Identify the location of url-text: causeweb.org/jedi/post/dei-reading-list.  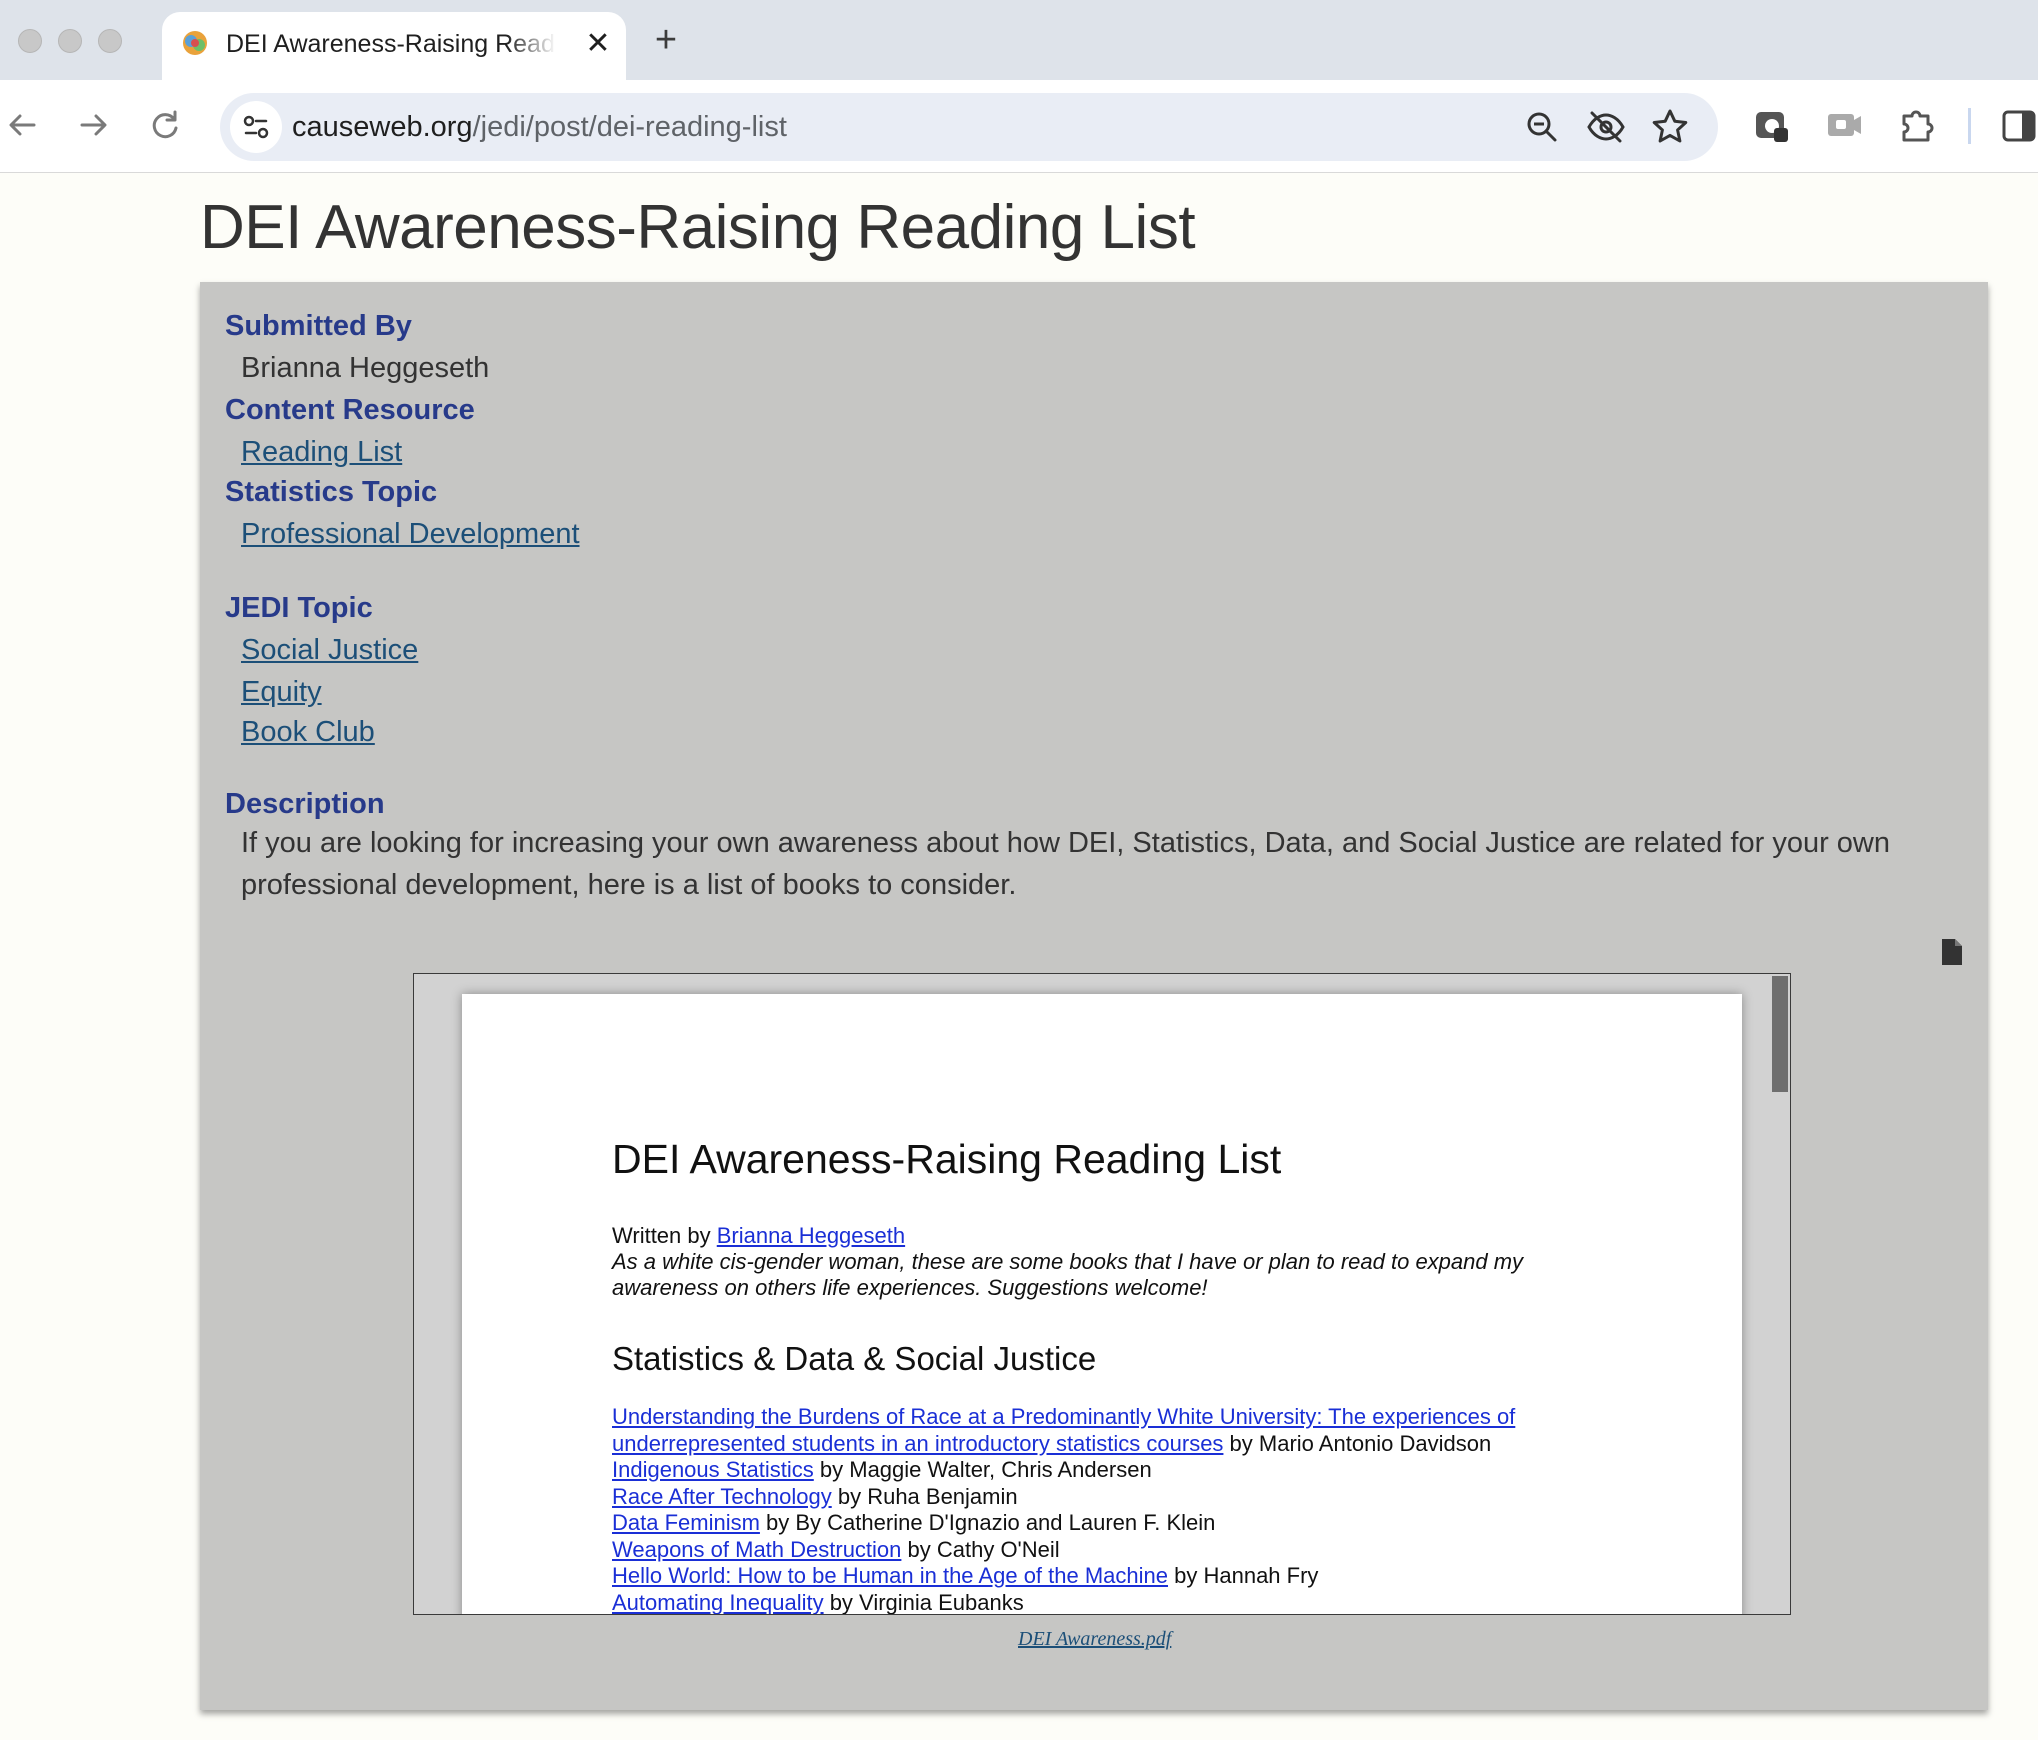
(539, 127).